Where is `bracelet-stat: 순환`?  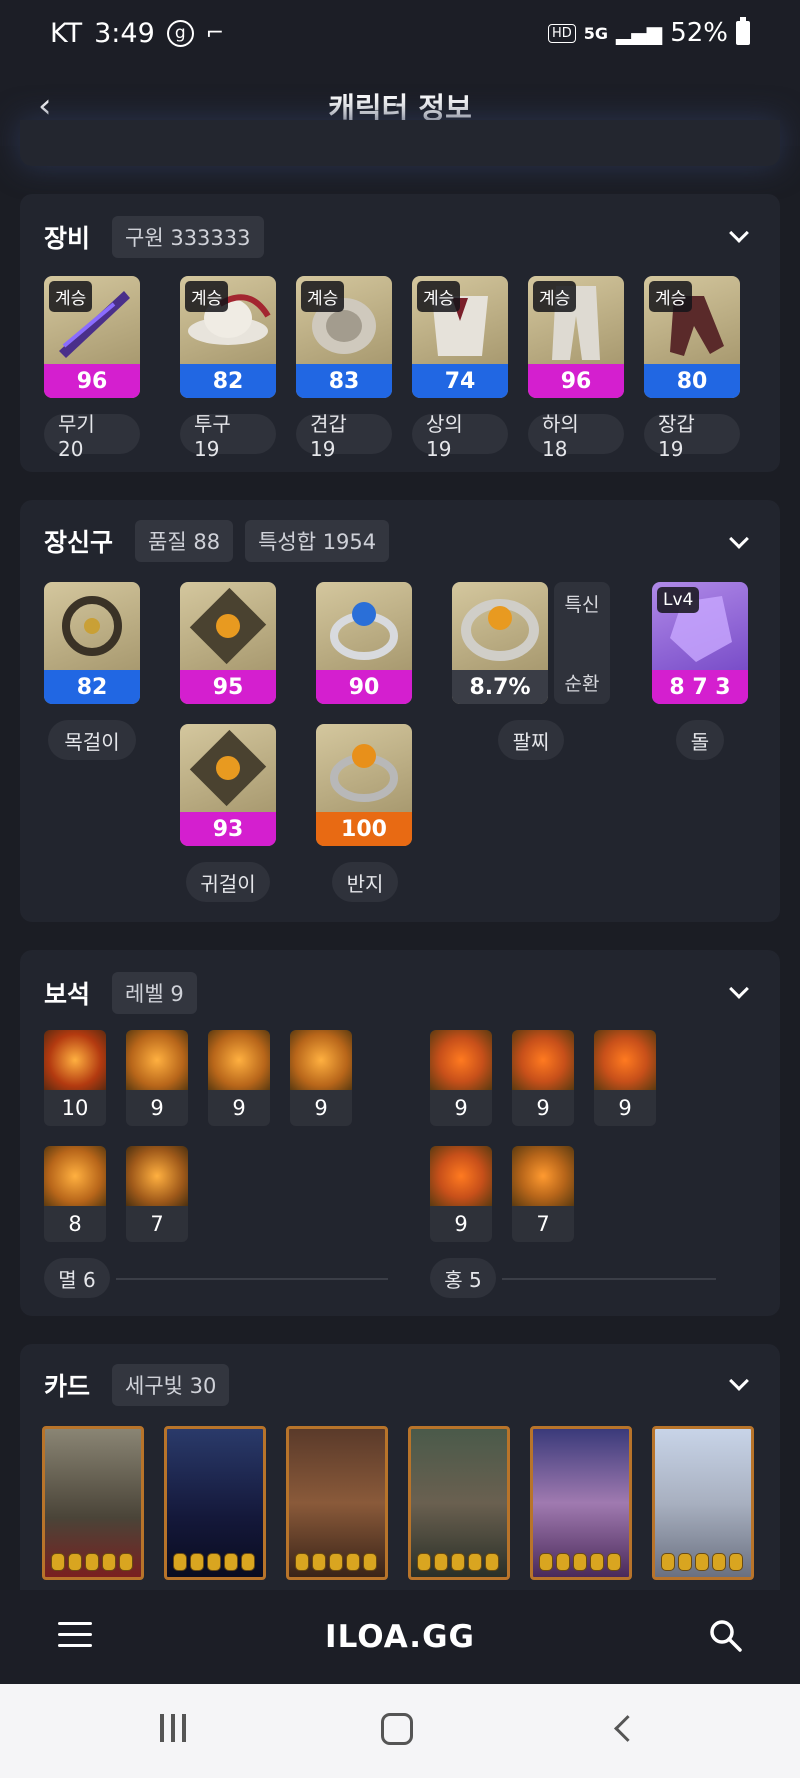
bracelet-stat: 순환 is located at coordinates (582, 684).